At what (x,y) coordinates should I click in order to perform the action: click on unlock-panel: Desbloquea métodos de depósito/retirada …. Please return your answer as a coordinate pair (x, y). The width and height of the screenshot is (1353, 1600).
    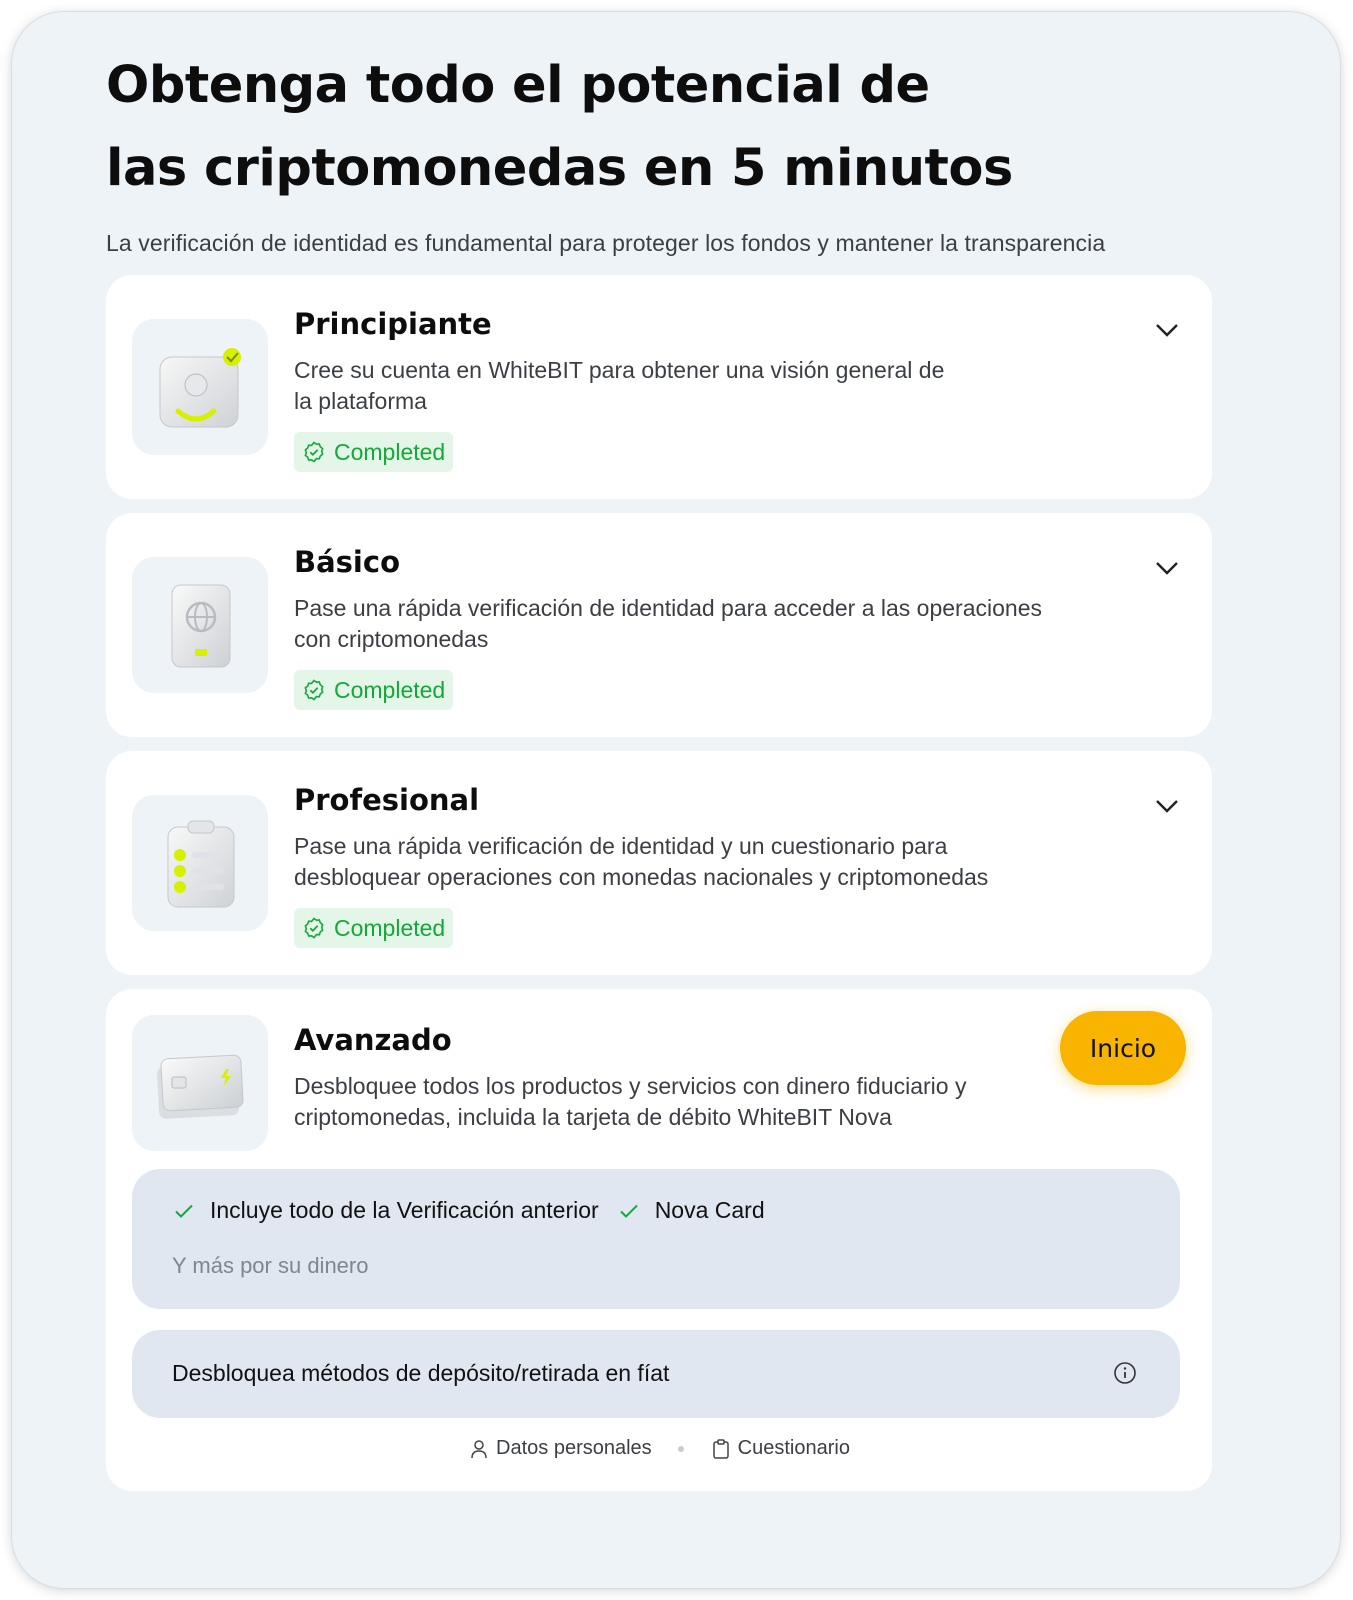
    Looking at the image, I should click on (656, 1374).